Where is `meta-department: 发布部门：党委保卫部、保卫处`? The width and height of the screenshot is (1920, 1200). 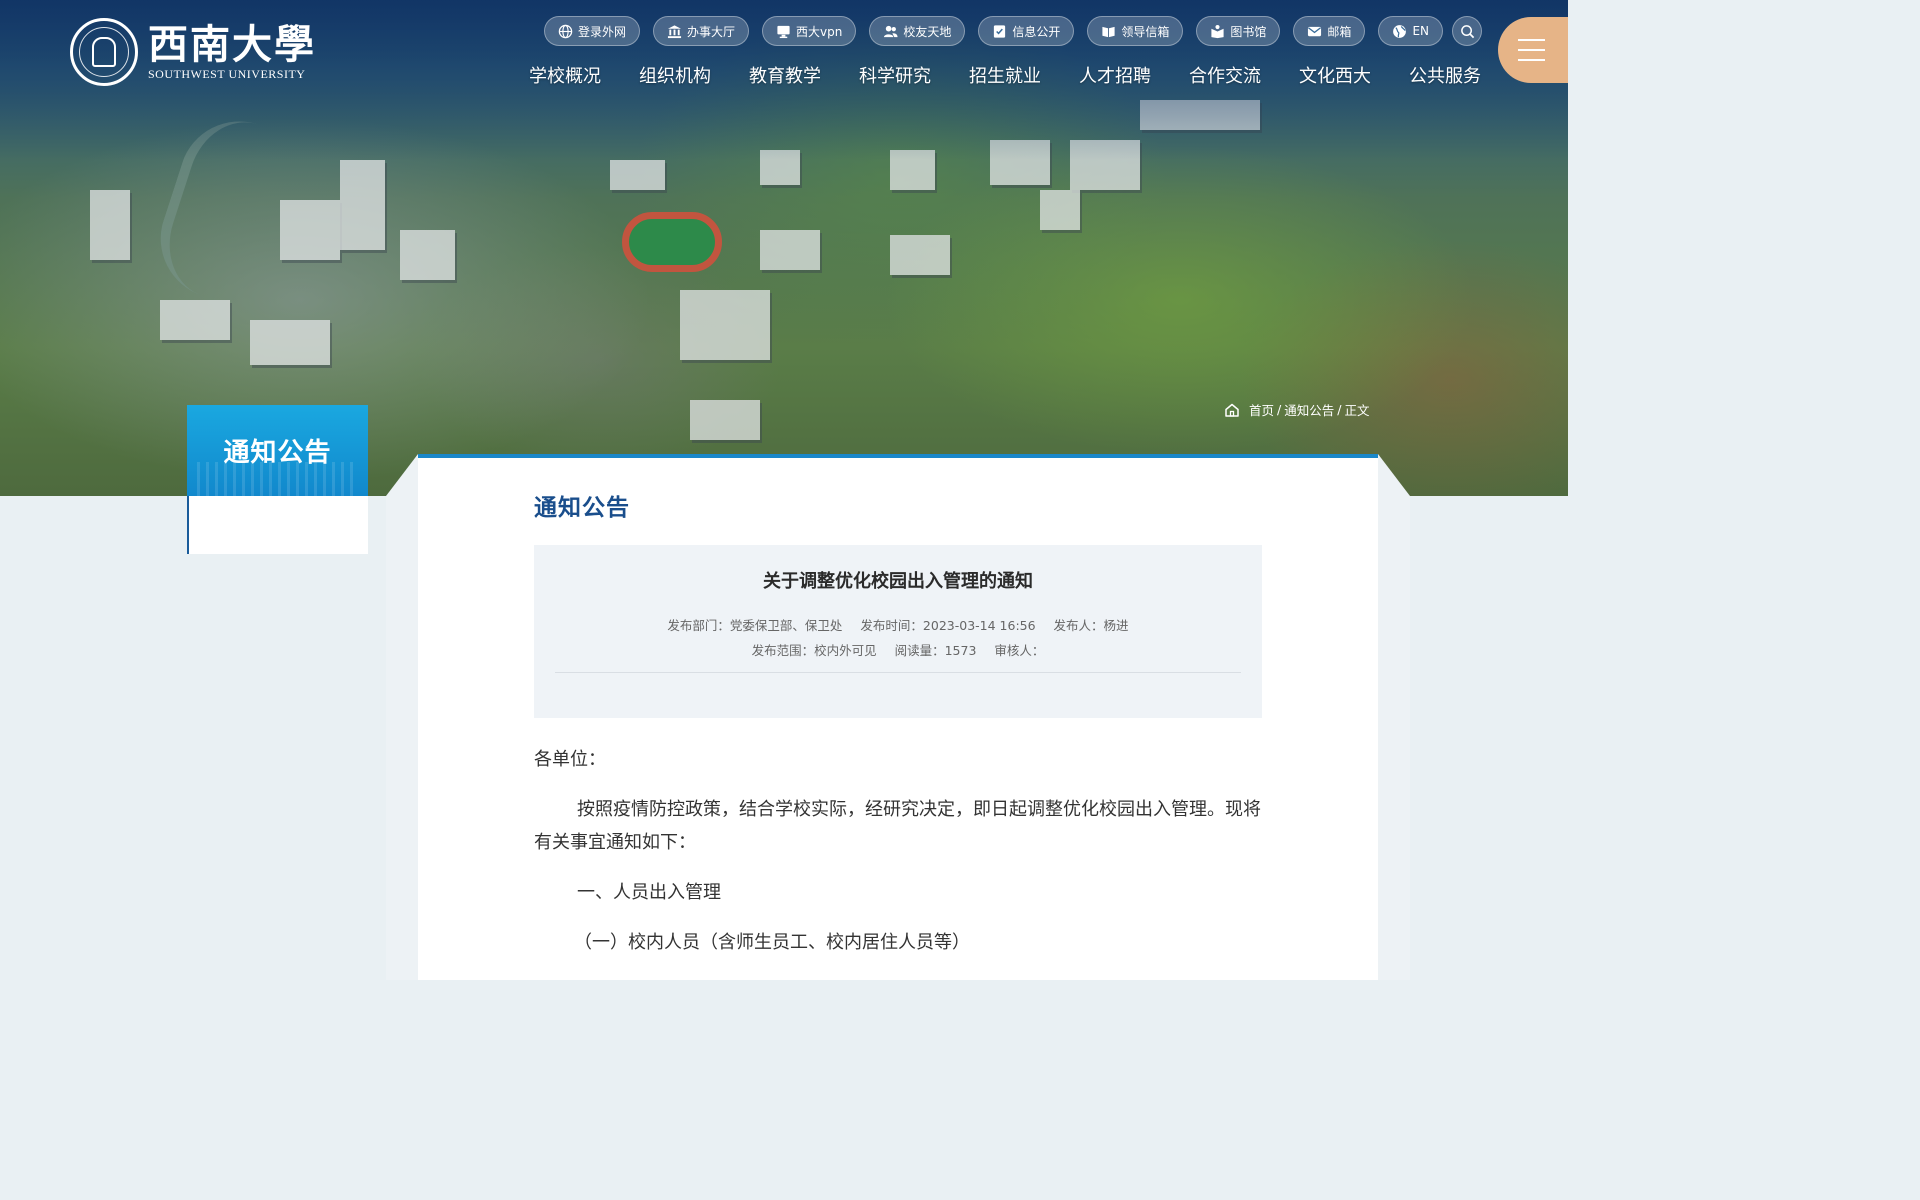 meta-department: 发布部门：党委保卫部、保卫处 is located at coordinates (755, 625).